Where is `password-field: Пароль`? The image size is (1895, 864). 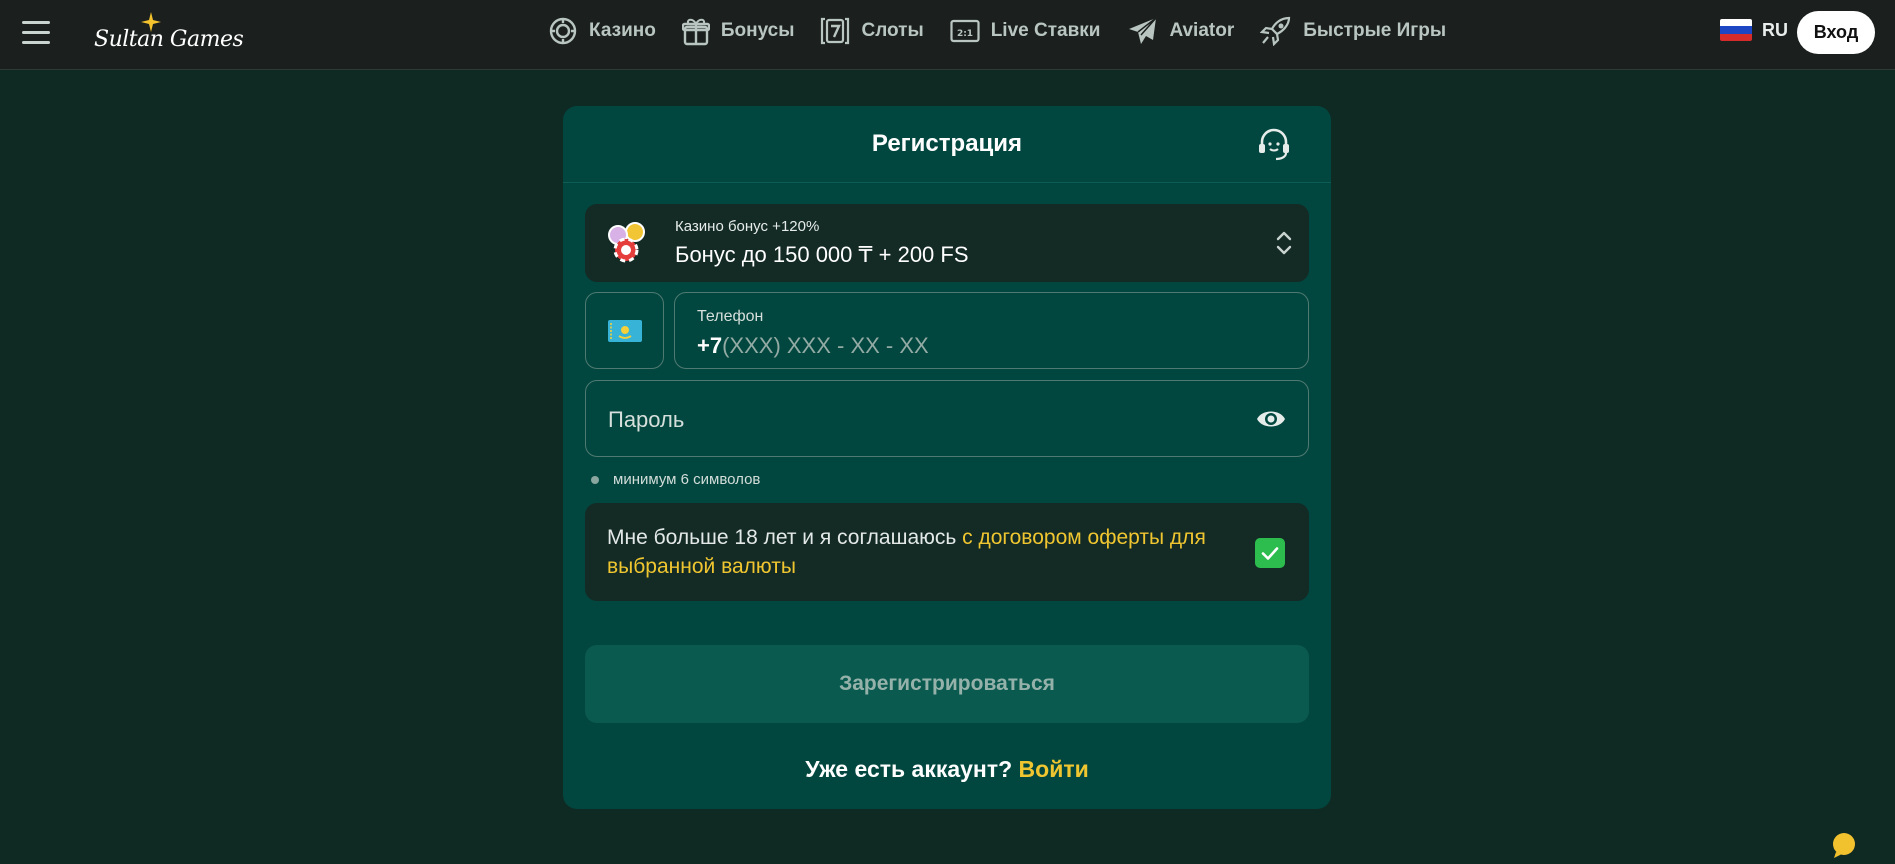 password-field: Пароль is located at coordinates (947, 418).